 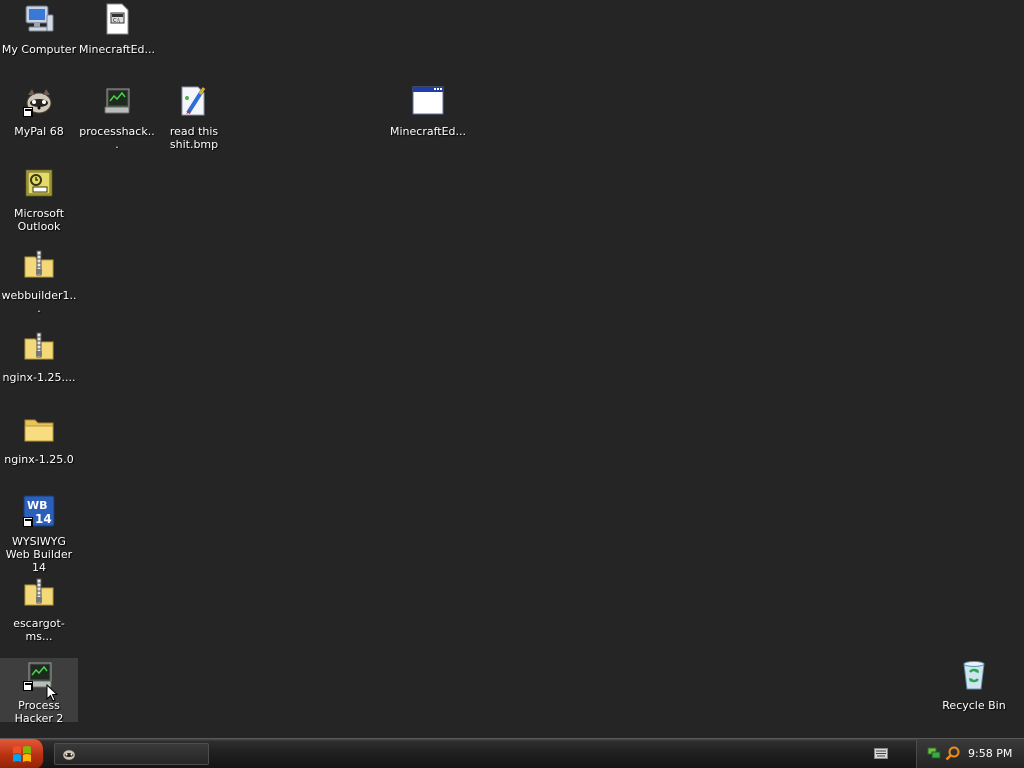 I want to click on application-window-icon, so click(x=428, y=101).